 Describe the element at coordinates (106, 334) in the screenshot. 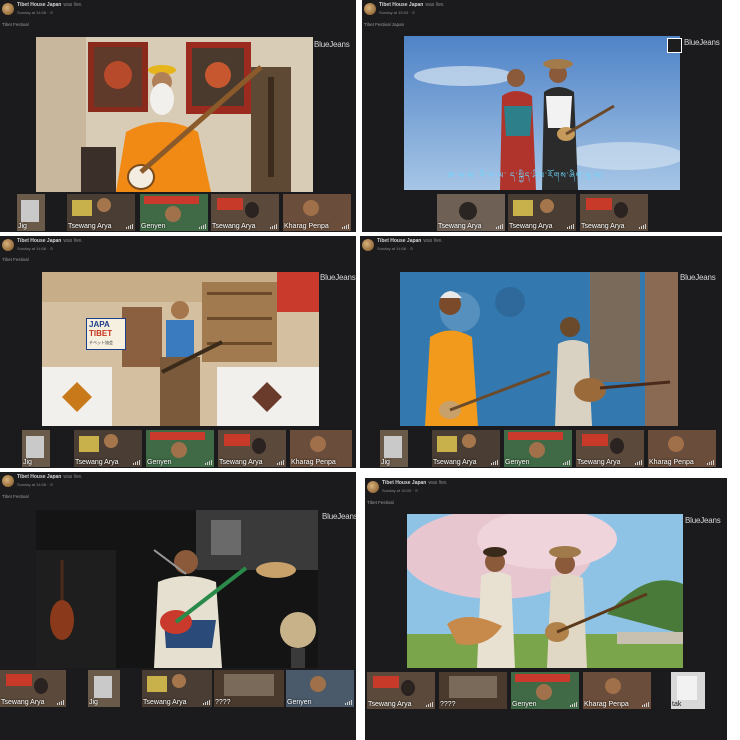

I see `japan-tibet-sign: JAPA TIBET チベット協会` at that location.